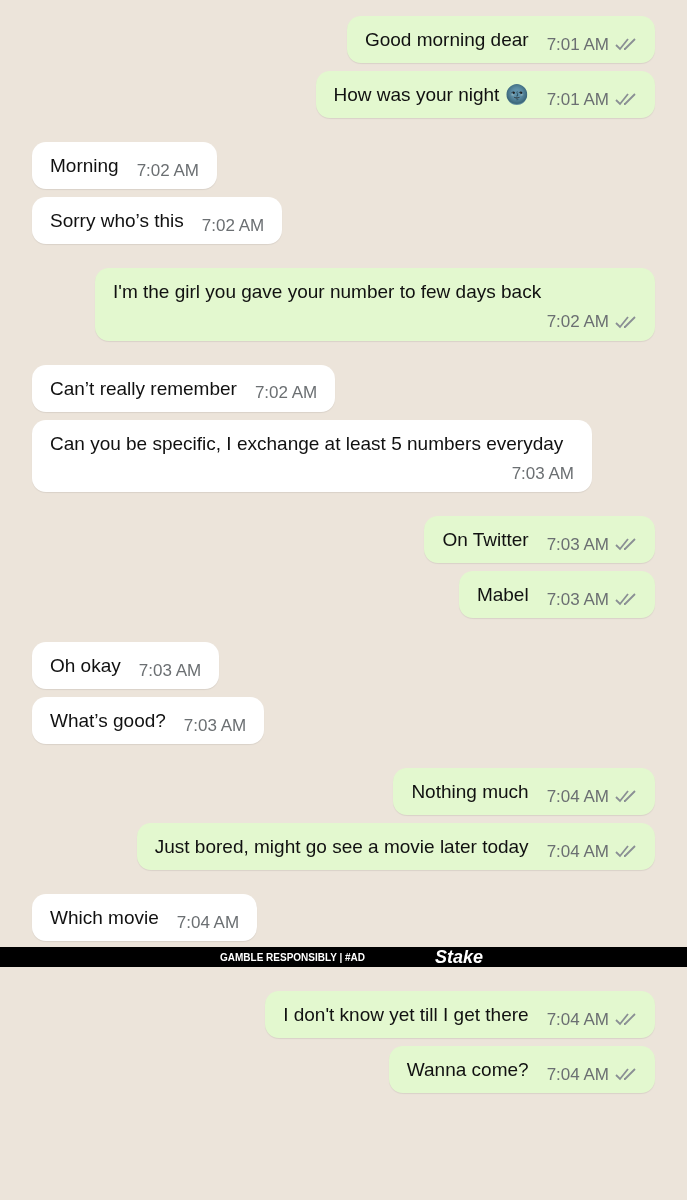 This screenshot has height=1200, width=687. I want to click on message-text: Just bored, might go see a movie later today, so click(341, 847).